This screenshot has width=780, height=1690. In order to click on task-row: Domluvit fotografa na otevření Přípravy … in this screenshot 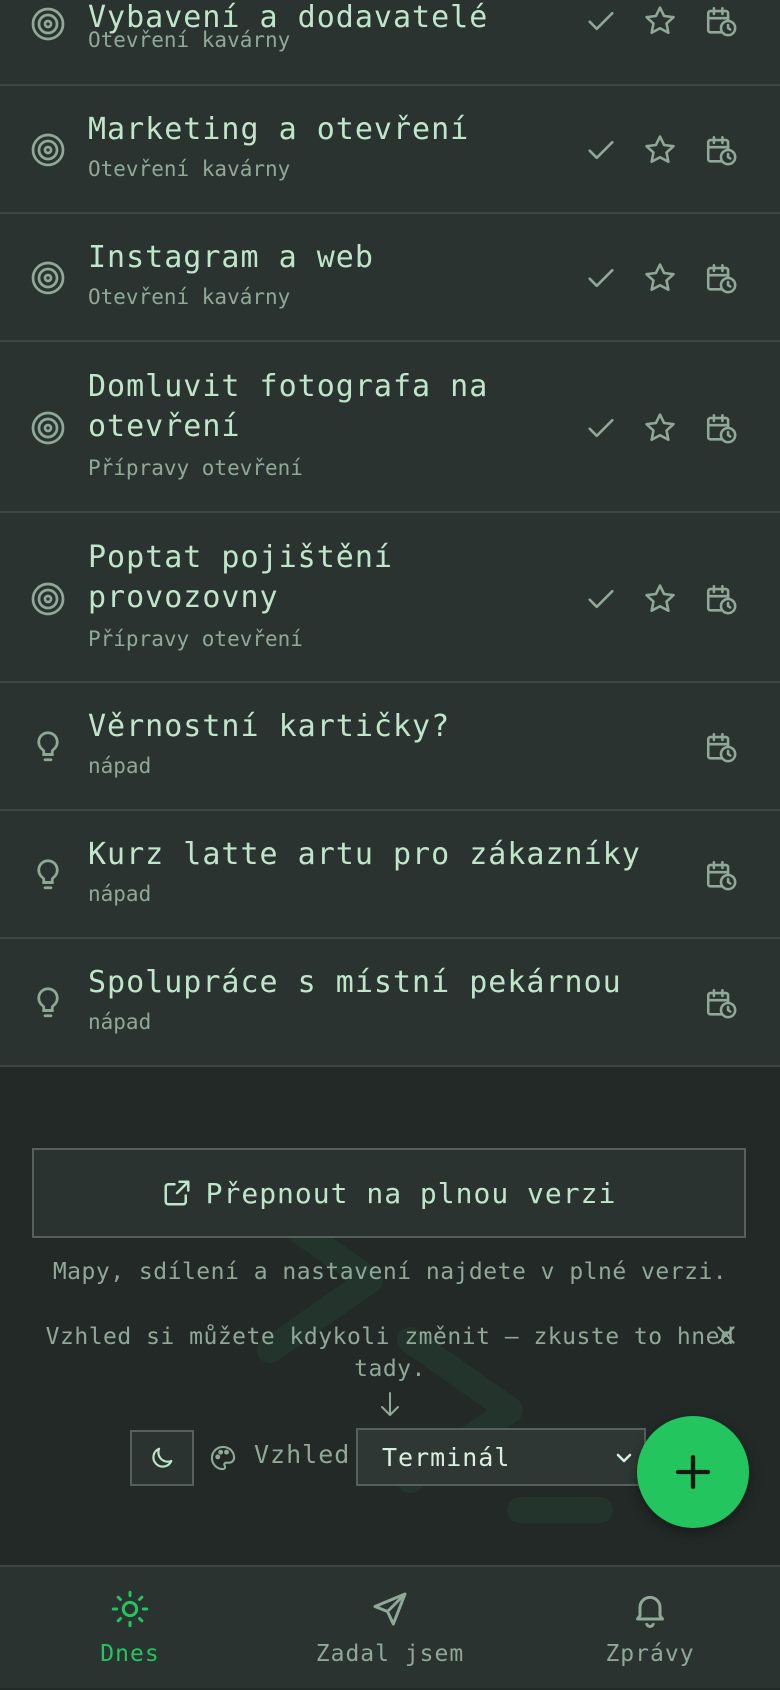, I will do `click(390, 427)`.